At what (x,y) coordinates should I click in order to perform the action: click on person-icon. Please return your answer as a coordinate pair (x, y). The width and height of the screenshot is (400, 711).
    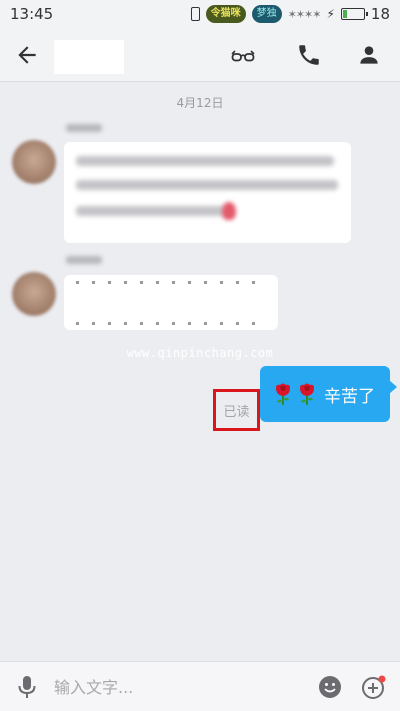
    Looking at the image, I should click on (369, 55).